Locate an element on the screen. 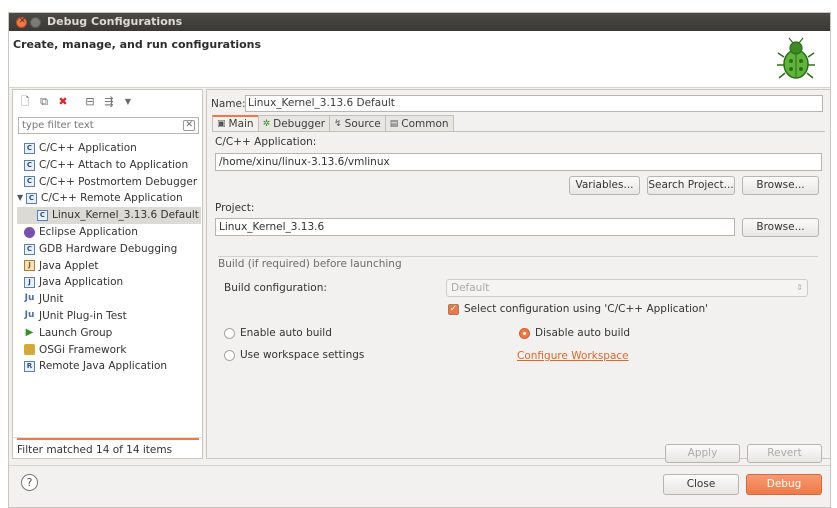 The height and width of the screenshot is (508, 837). debug-button: Debug is located at coordinates (784, 484).